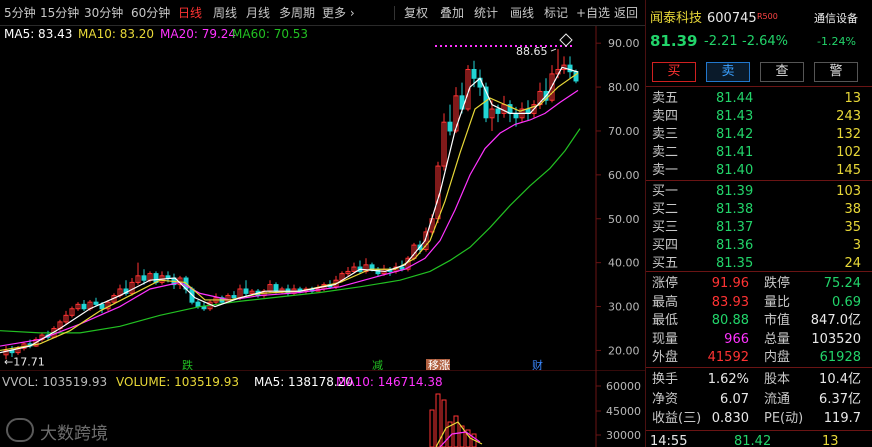 The width and height of the screenshot is (872, 447). I want to click on level-volume: 3, so click(856, 245).